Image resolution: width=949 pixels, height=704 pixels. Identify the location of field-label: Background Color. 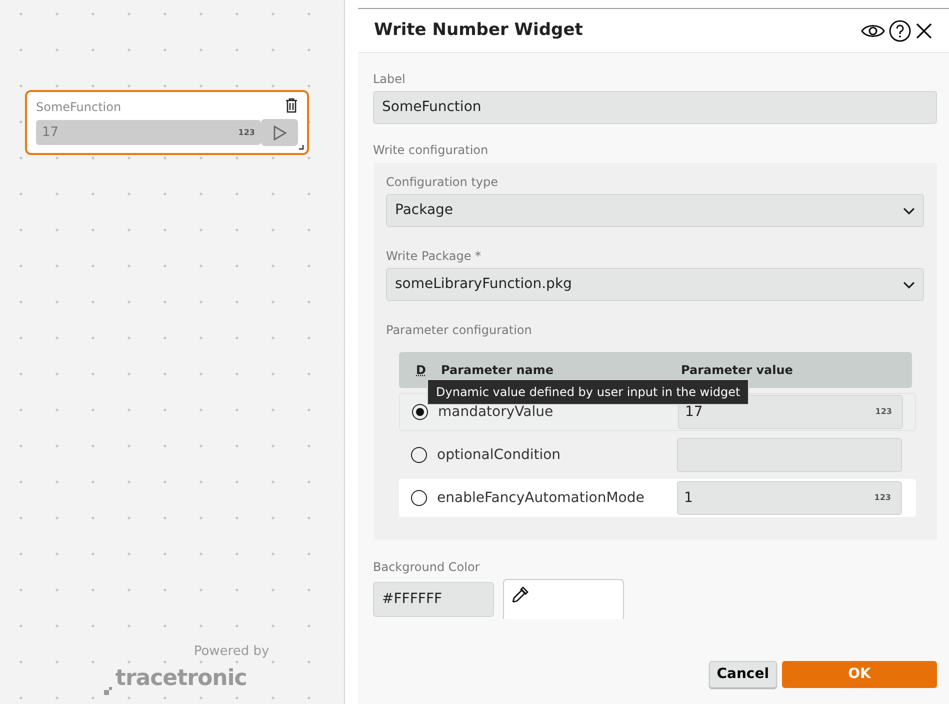
(427, 567).